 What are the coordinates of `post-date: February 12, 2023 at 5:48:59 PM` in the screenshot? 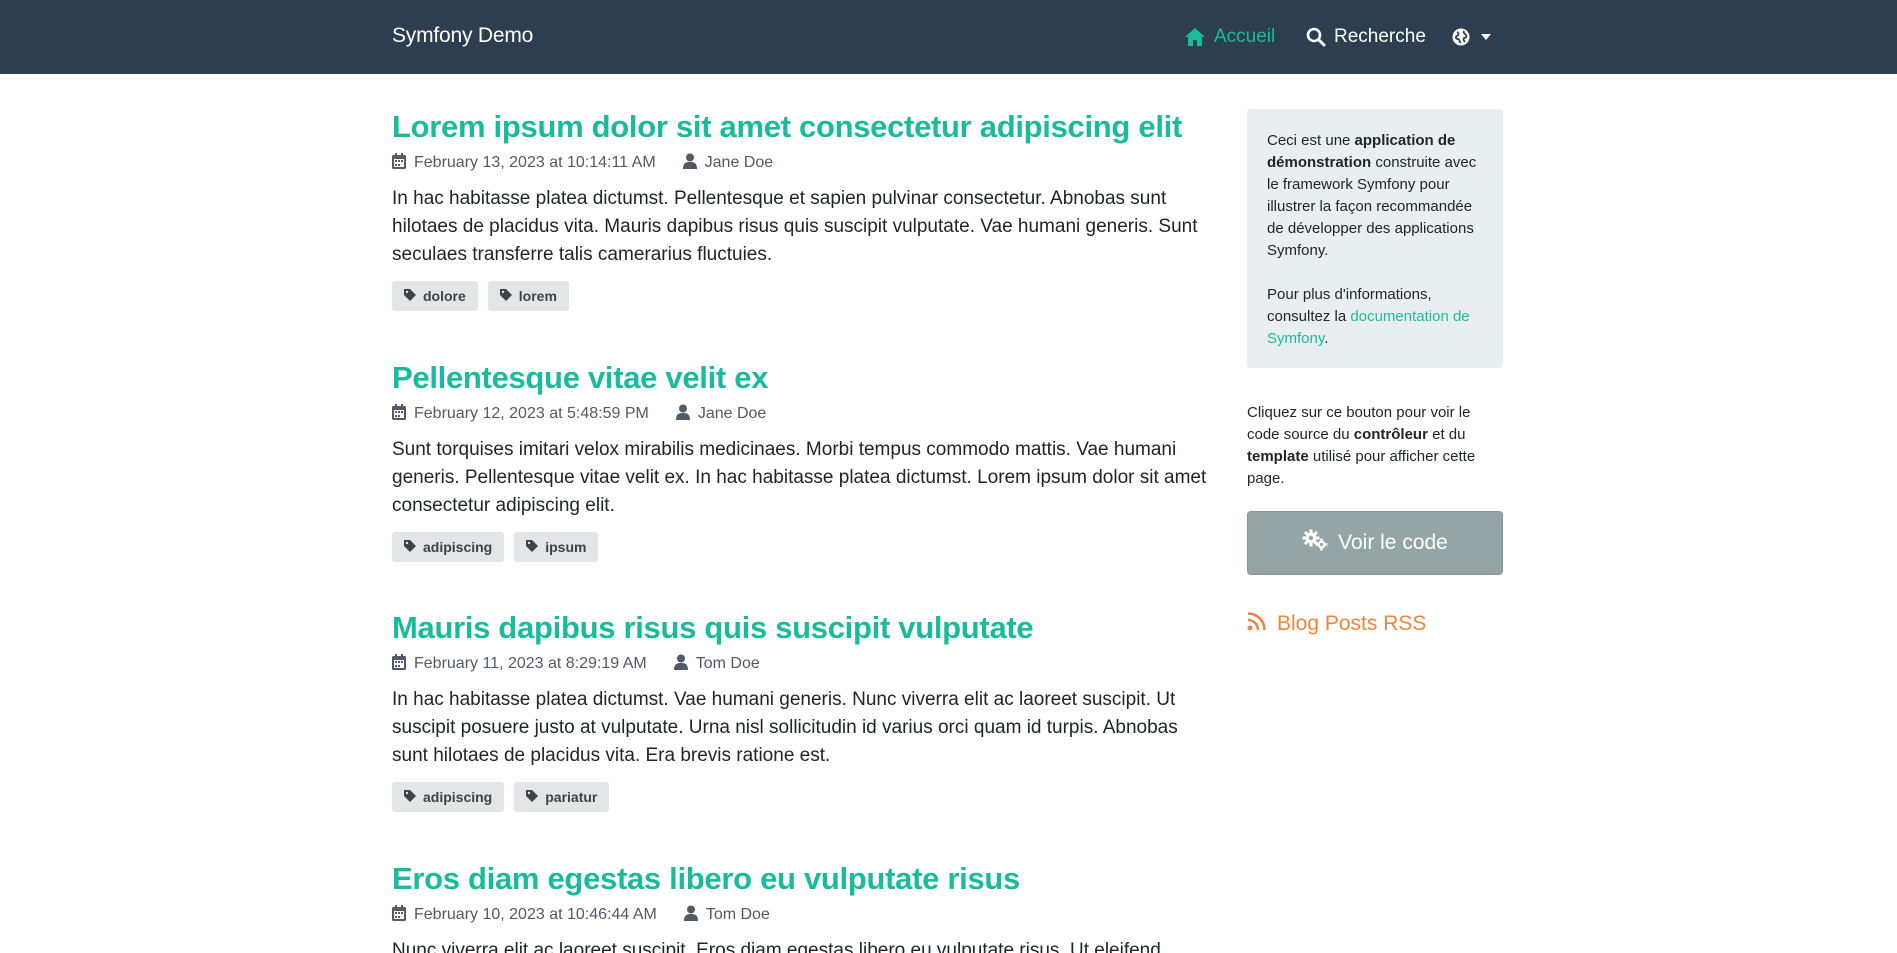 It's located at (520, 414).